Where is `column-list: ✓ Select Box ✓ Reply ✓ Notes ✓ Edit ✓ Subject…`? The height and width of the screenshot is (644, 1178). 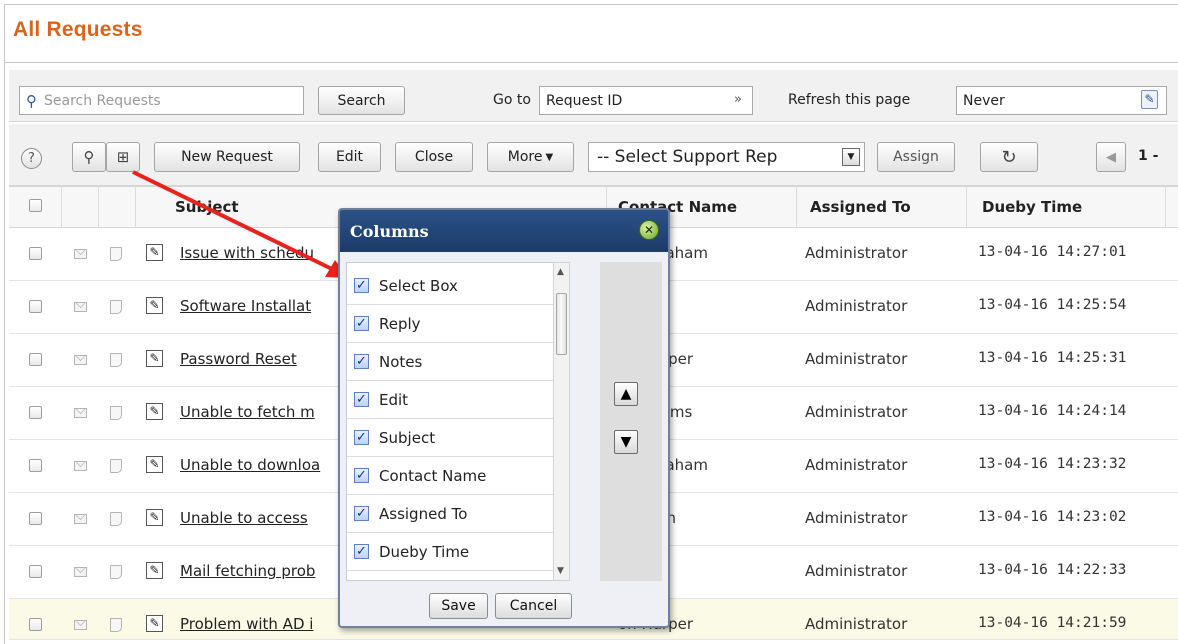 column-list: ✓ Select Box ✓ Reply ✓ Notes ✓ Edit ✓ Subject… is located at coordinates (455, 421).